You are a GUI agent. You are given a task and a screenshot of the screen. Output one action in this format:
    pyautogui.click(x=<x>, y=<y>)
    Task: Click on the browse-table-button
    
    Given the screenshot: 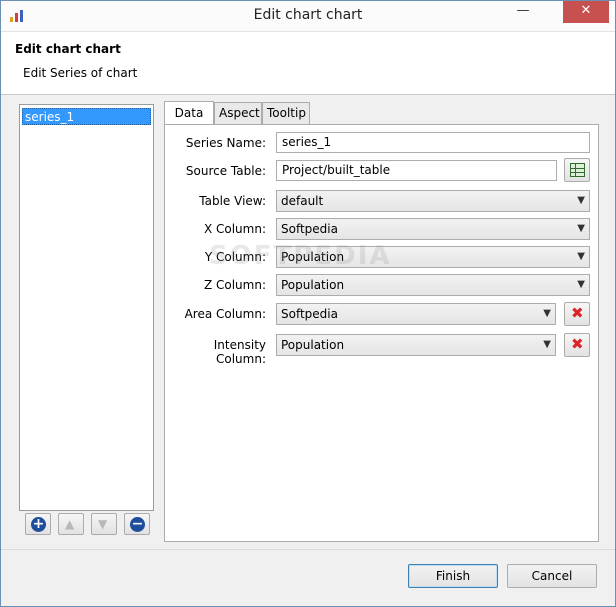 What is the action you would take?
    pyautogui.click(x=577, y=170)
    